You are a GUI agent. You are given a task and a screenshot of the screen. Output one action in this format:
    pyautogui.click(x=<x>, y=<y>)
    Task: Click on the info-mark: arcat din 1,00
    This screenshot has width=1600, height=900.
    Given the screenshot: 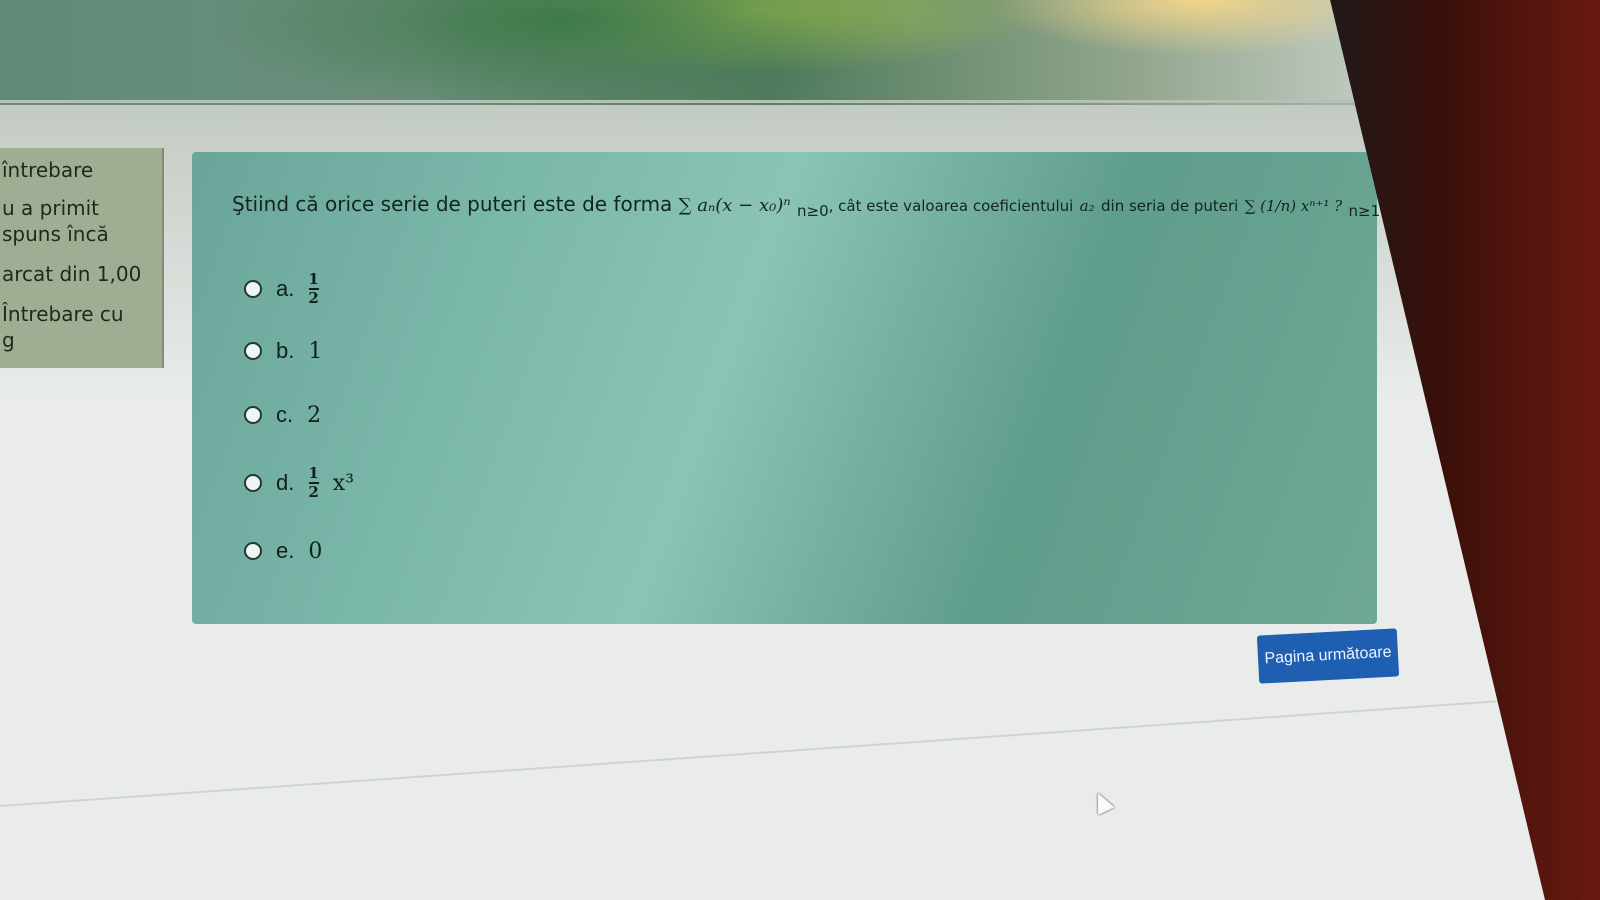 What is the action you would take?
    pyautogui.click(x=72, y=274)
    